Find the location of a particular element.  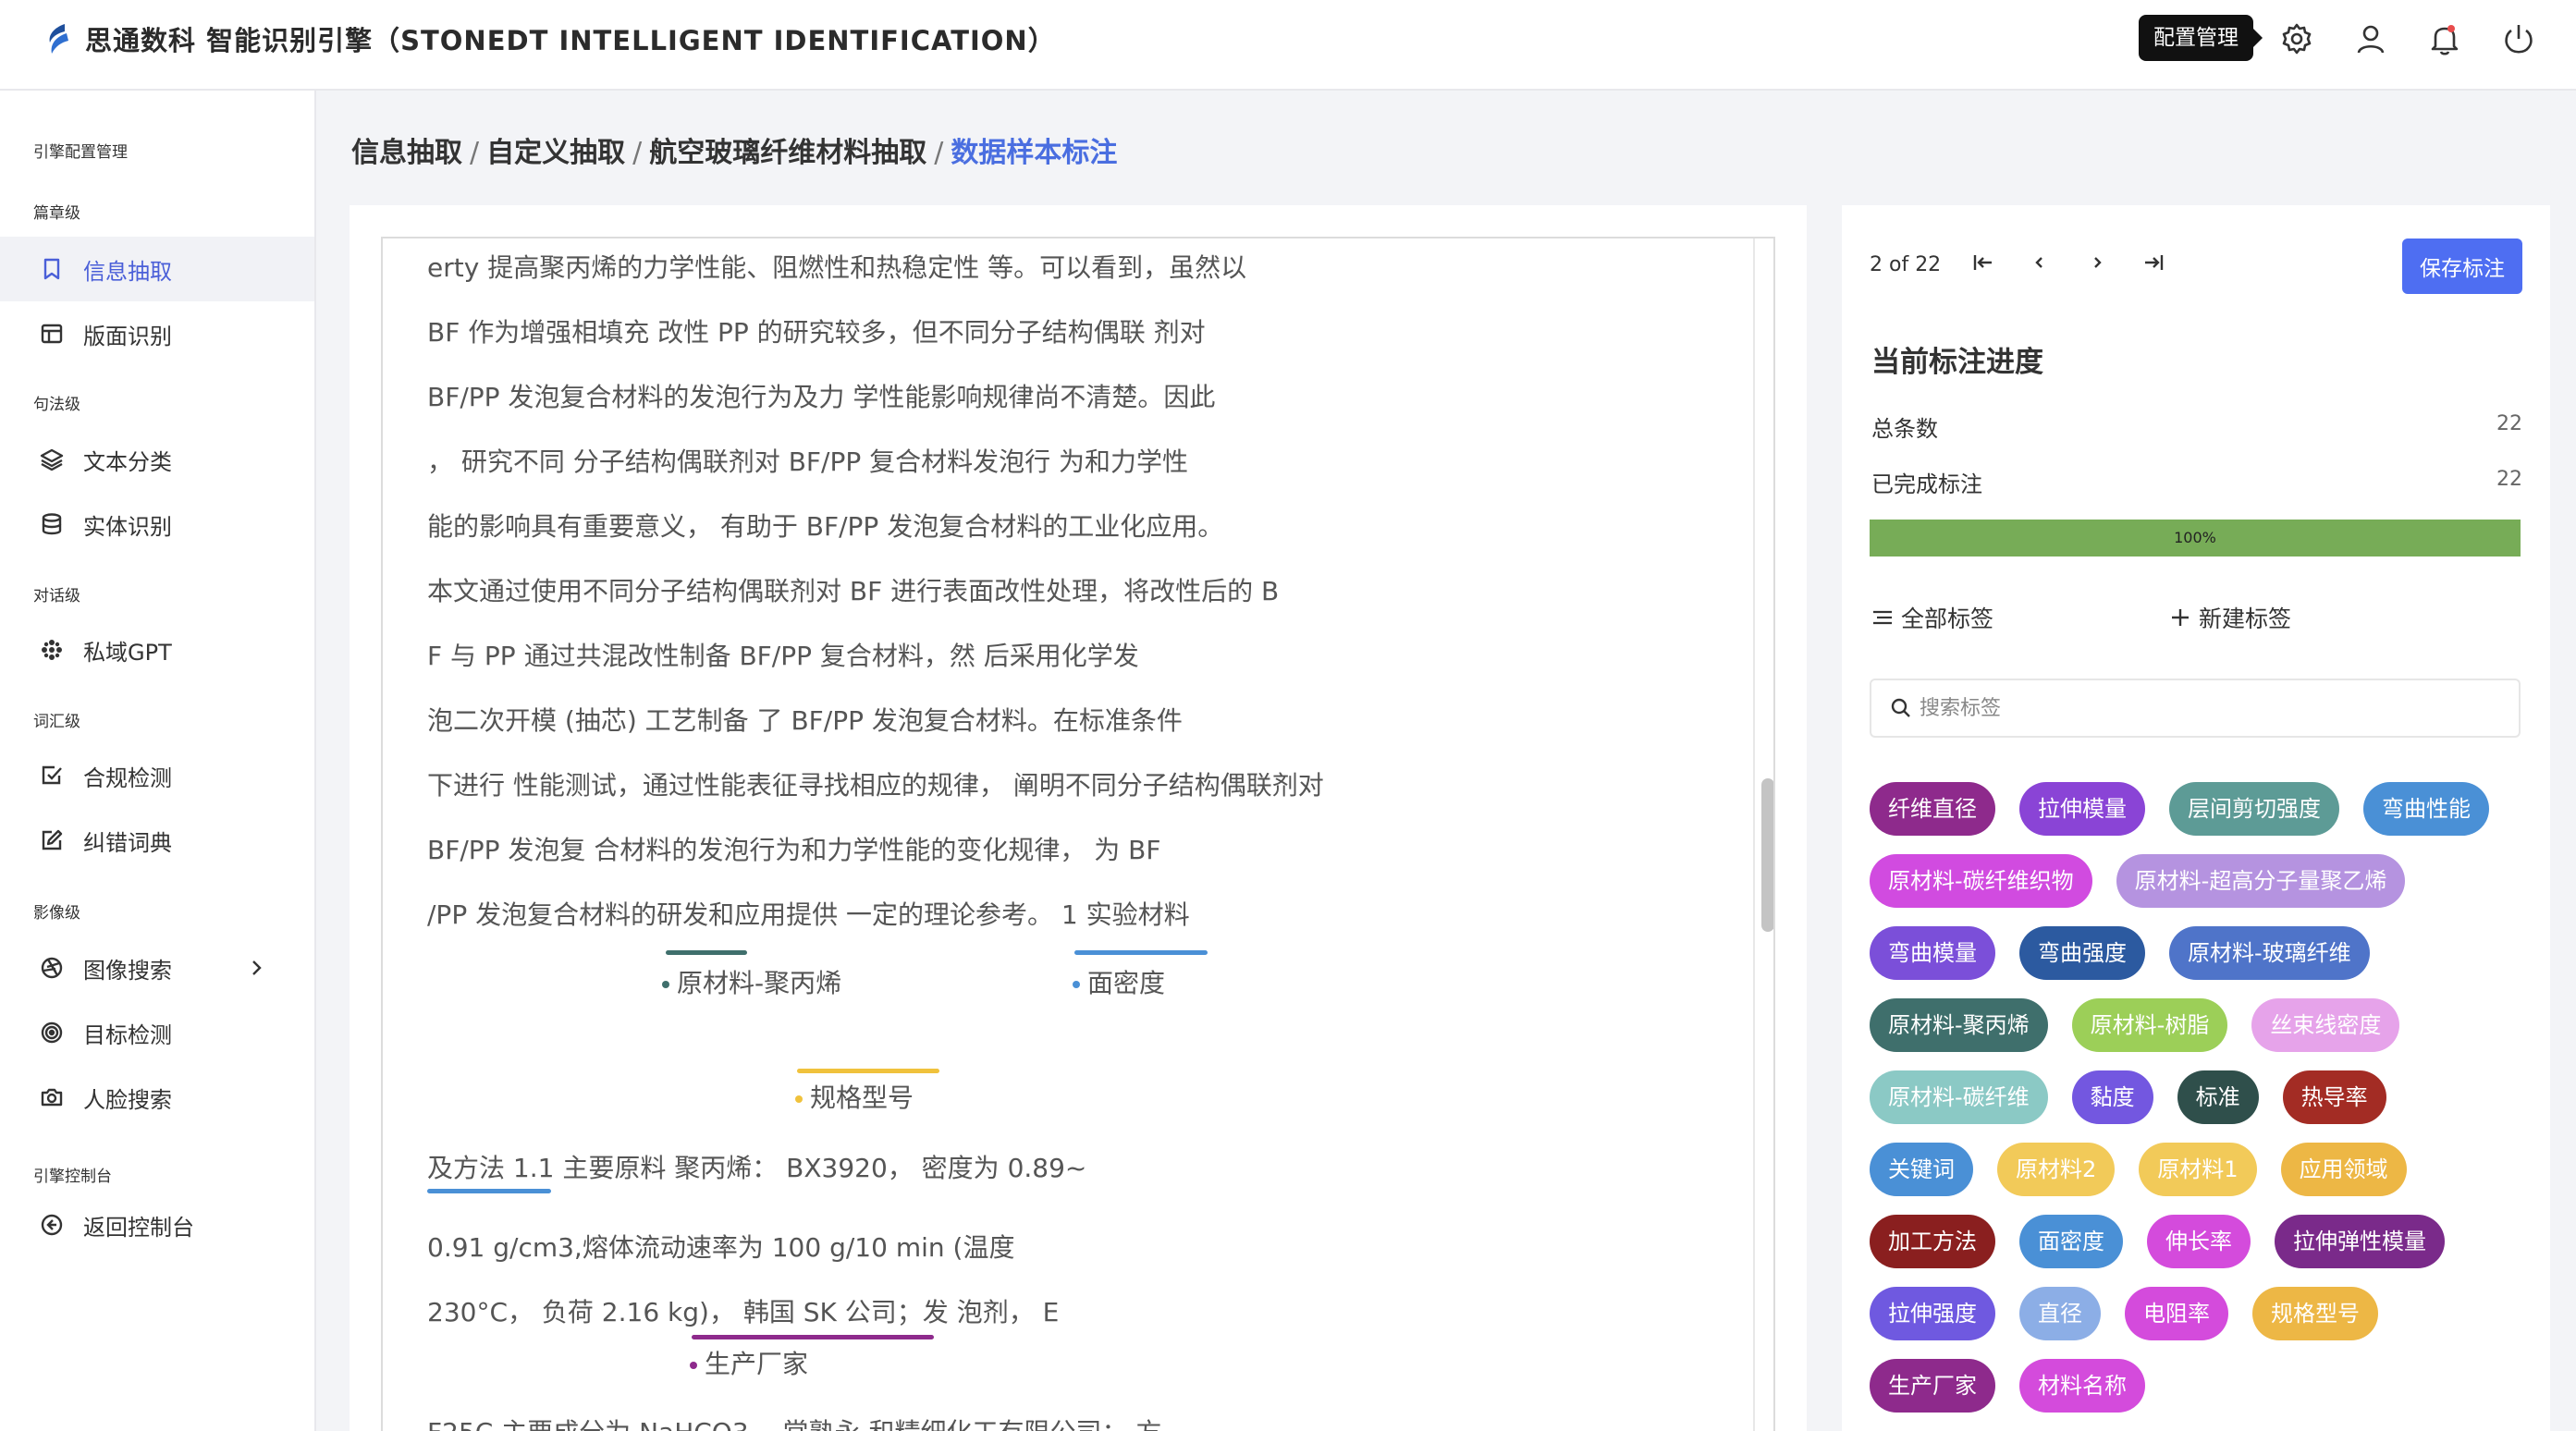

tag-chip: 材料名称 is located at coordinates (2082, 1386).